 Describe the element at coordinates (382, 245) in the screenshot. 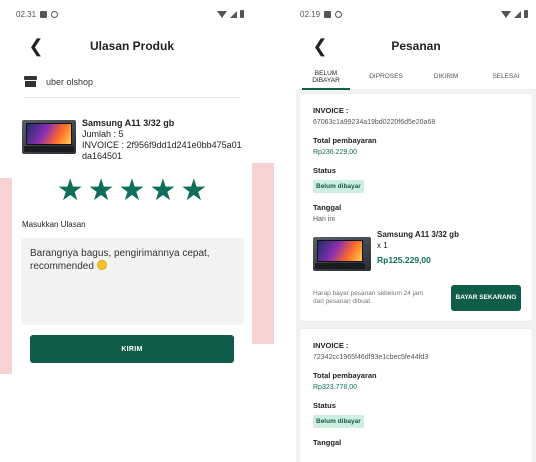

I see `item-quantity: x 1` at that location.